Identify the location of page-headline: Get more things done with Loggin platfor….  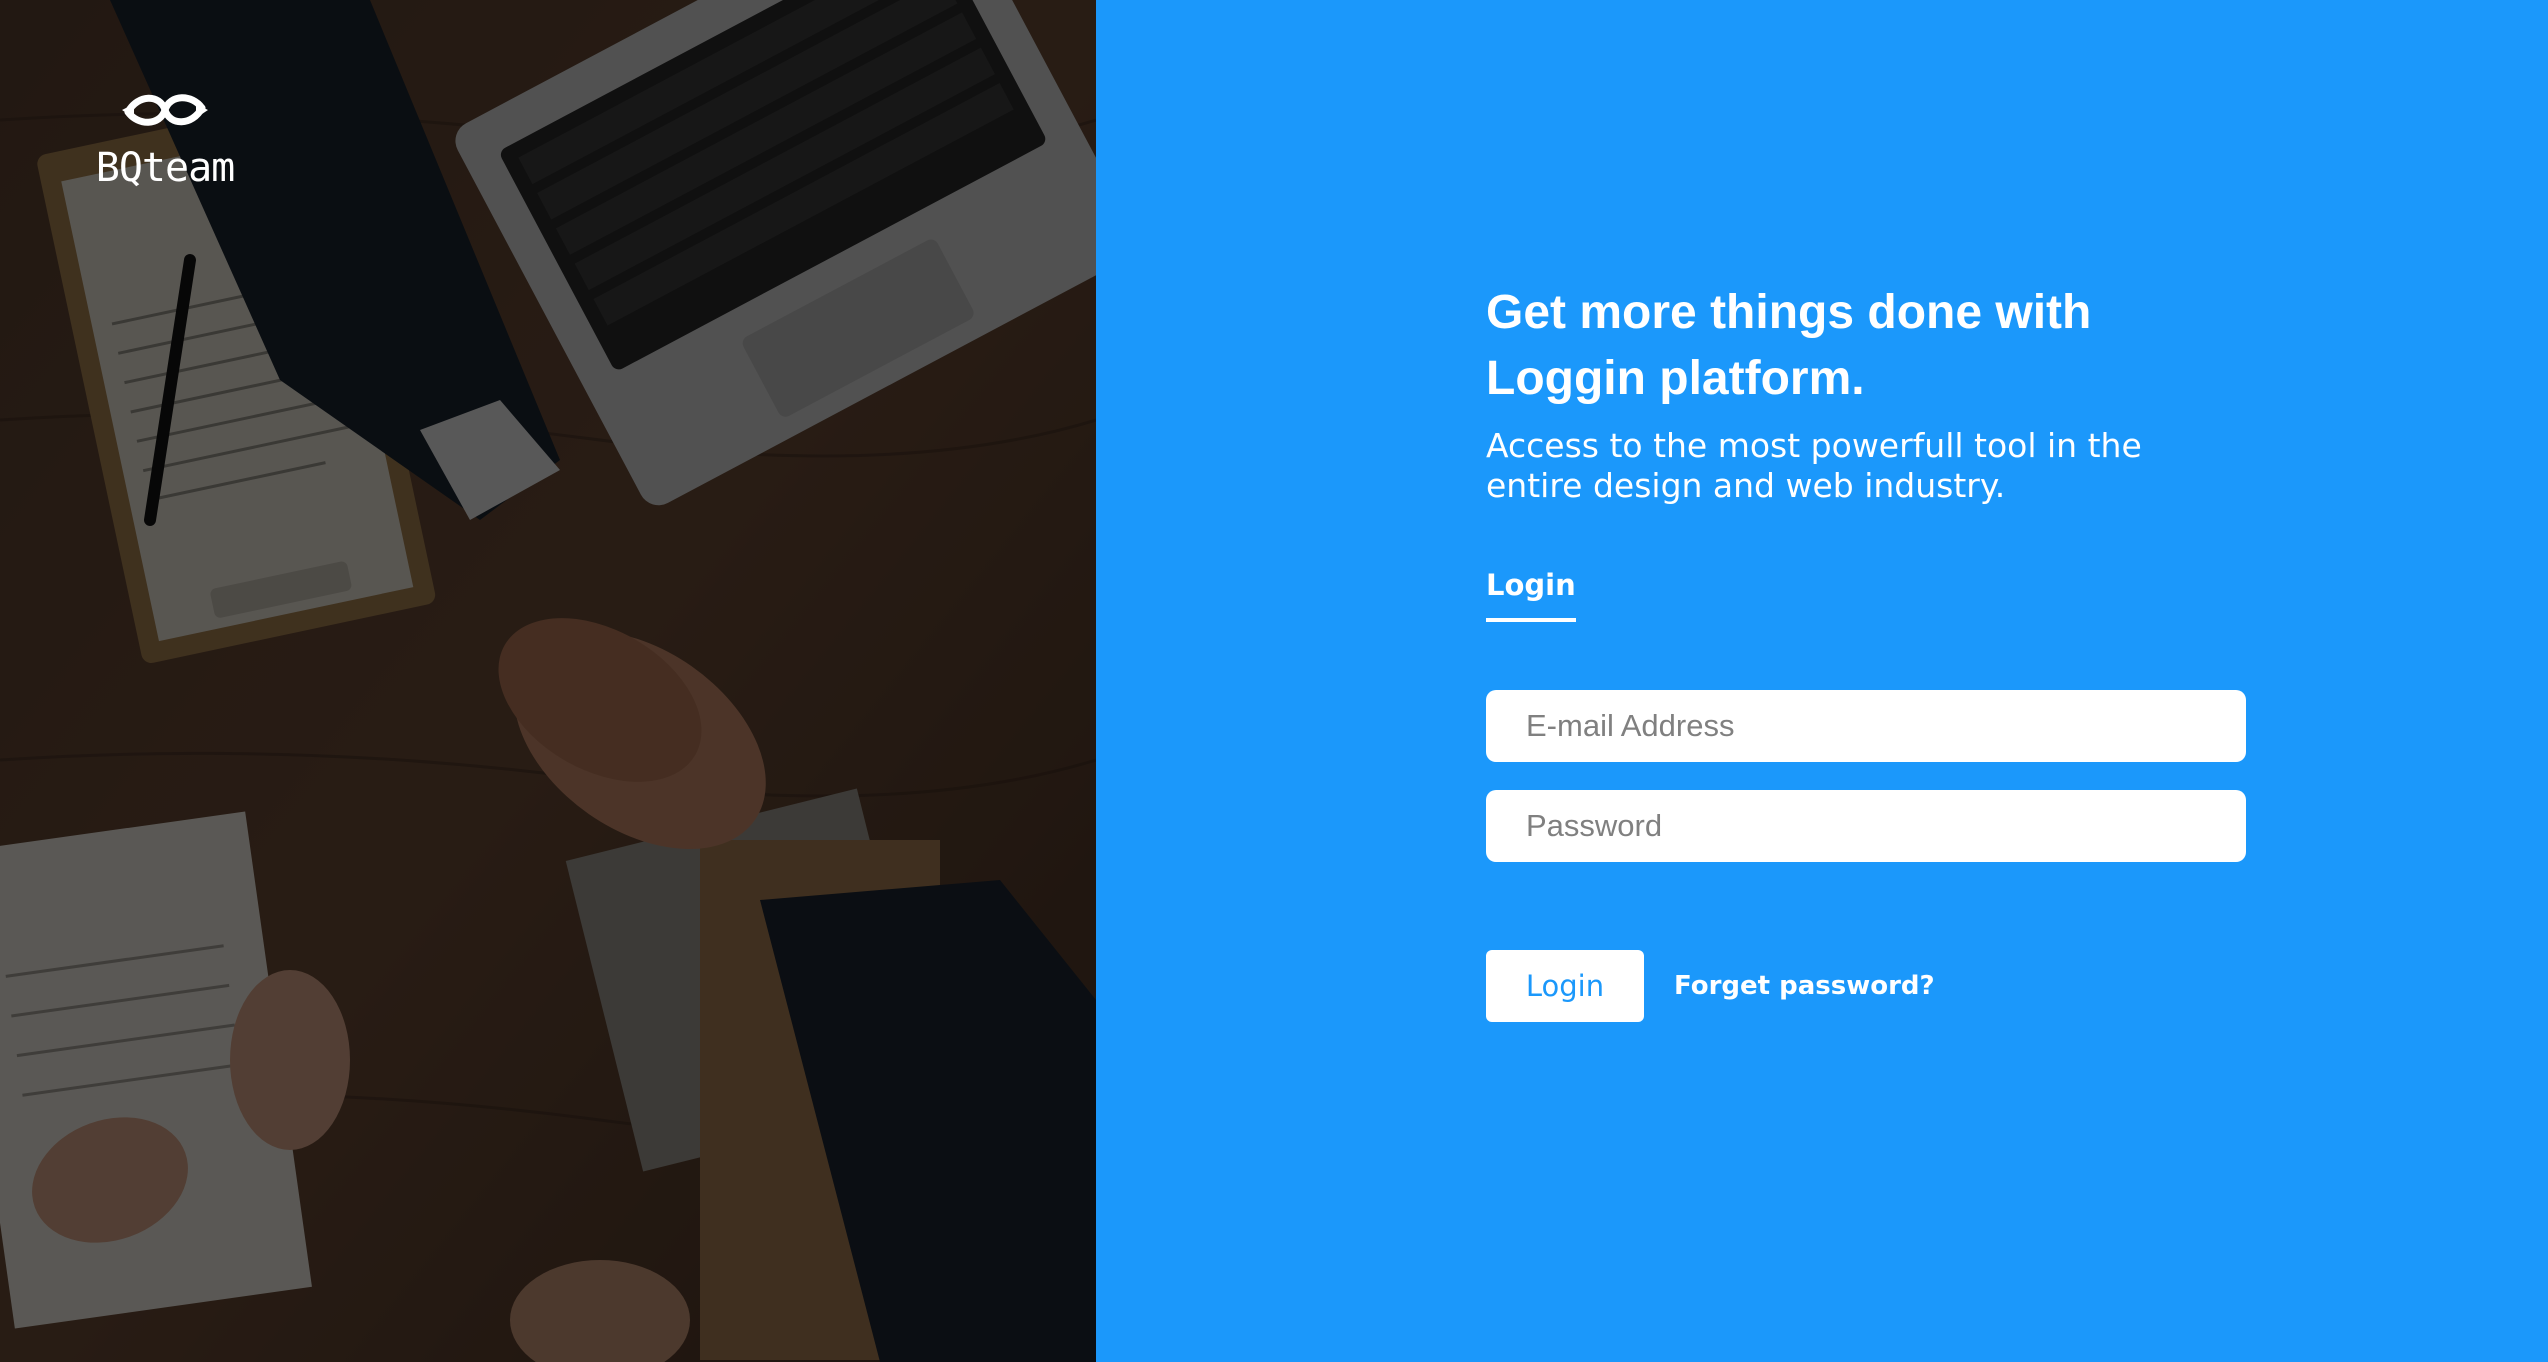
(1789, 345).